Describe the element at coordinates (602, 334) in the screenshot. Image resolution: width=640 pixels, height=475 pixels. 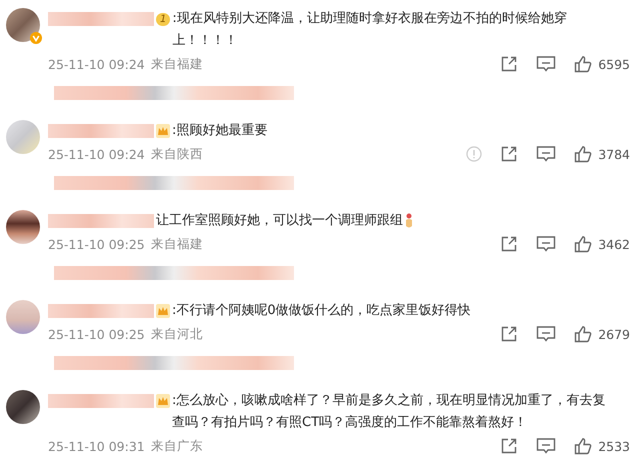
I see `like-button: 2679` at that location.